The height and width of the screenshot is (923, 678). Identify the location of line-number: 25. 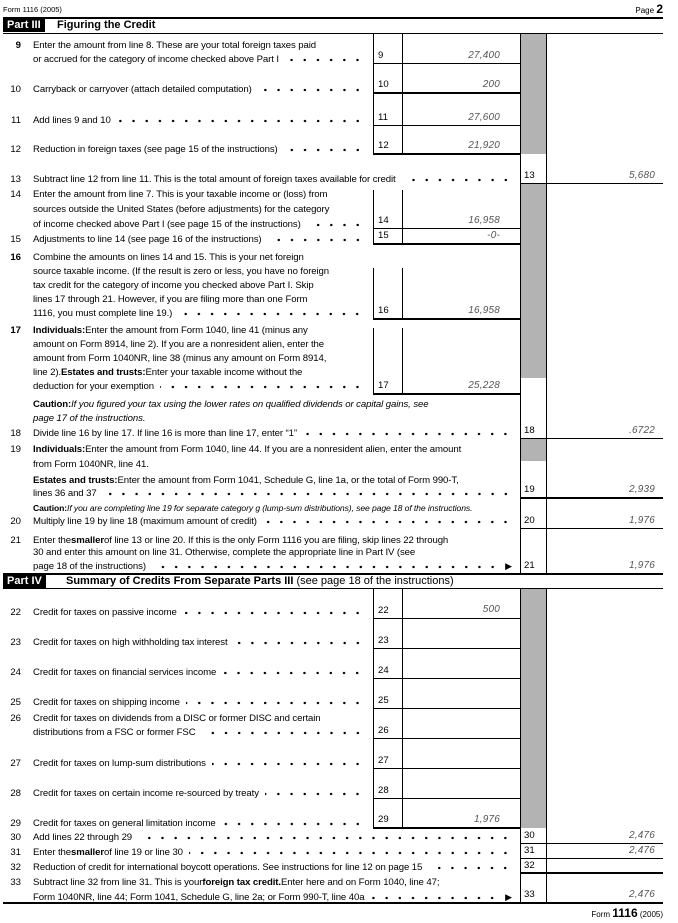
(15, 702).